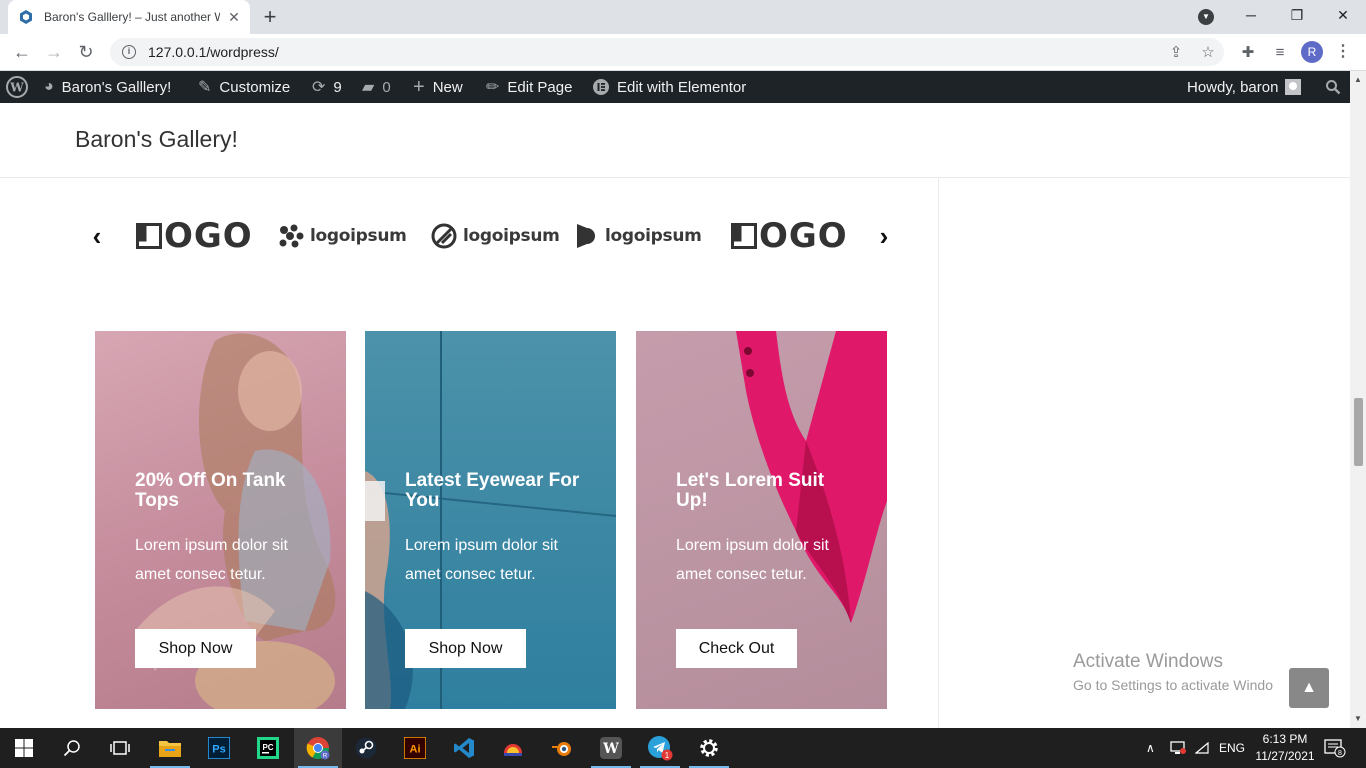 The height and width of the screenshot is (768, 1366). I want to click on blender-icon, so click(562, 748).